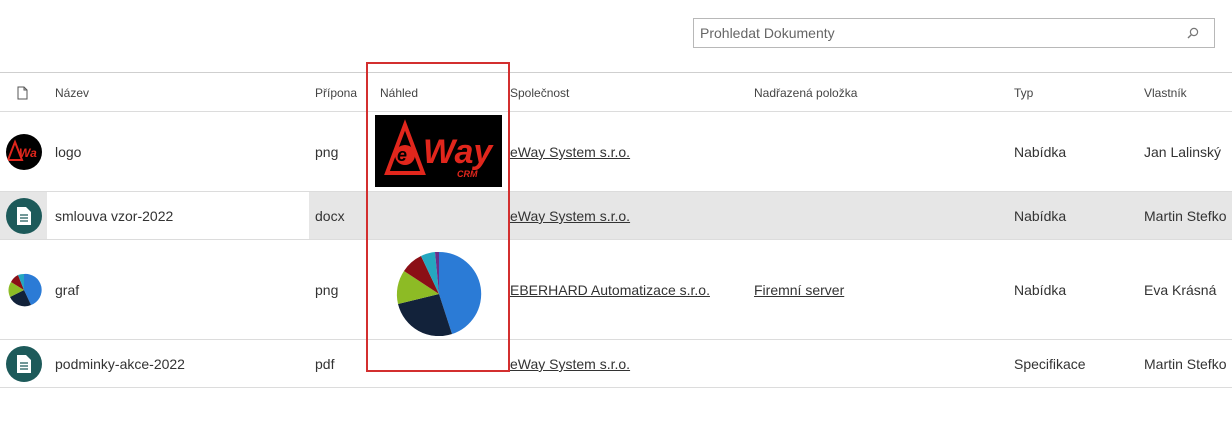 This screenshot has width=1232, height=430. Describe the element at coordinates (120, 364) in the screenshot. I see `row-name: podminky-akce-2022` at that location.